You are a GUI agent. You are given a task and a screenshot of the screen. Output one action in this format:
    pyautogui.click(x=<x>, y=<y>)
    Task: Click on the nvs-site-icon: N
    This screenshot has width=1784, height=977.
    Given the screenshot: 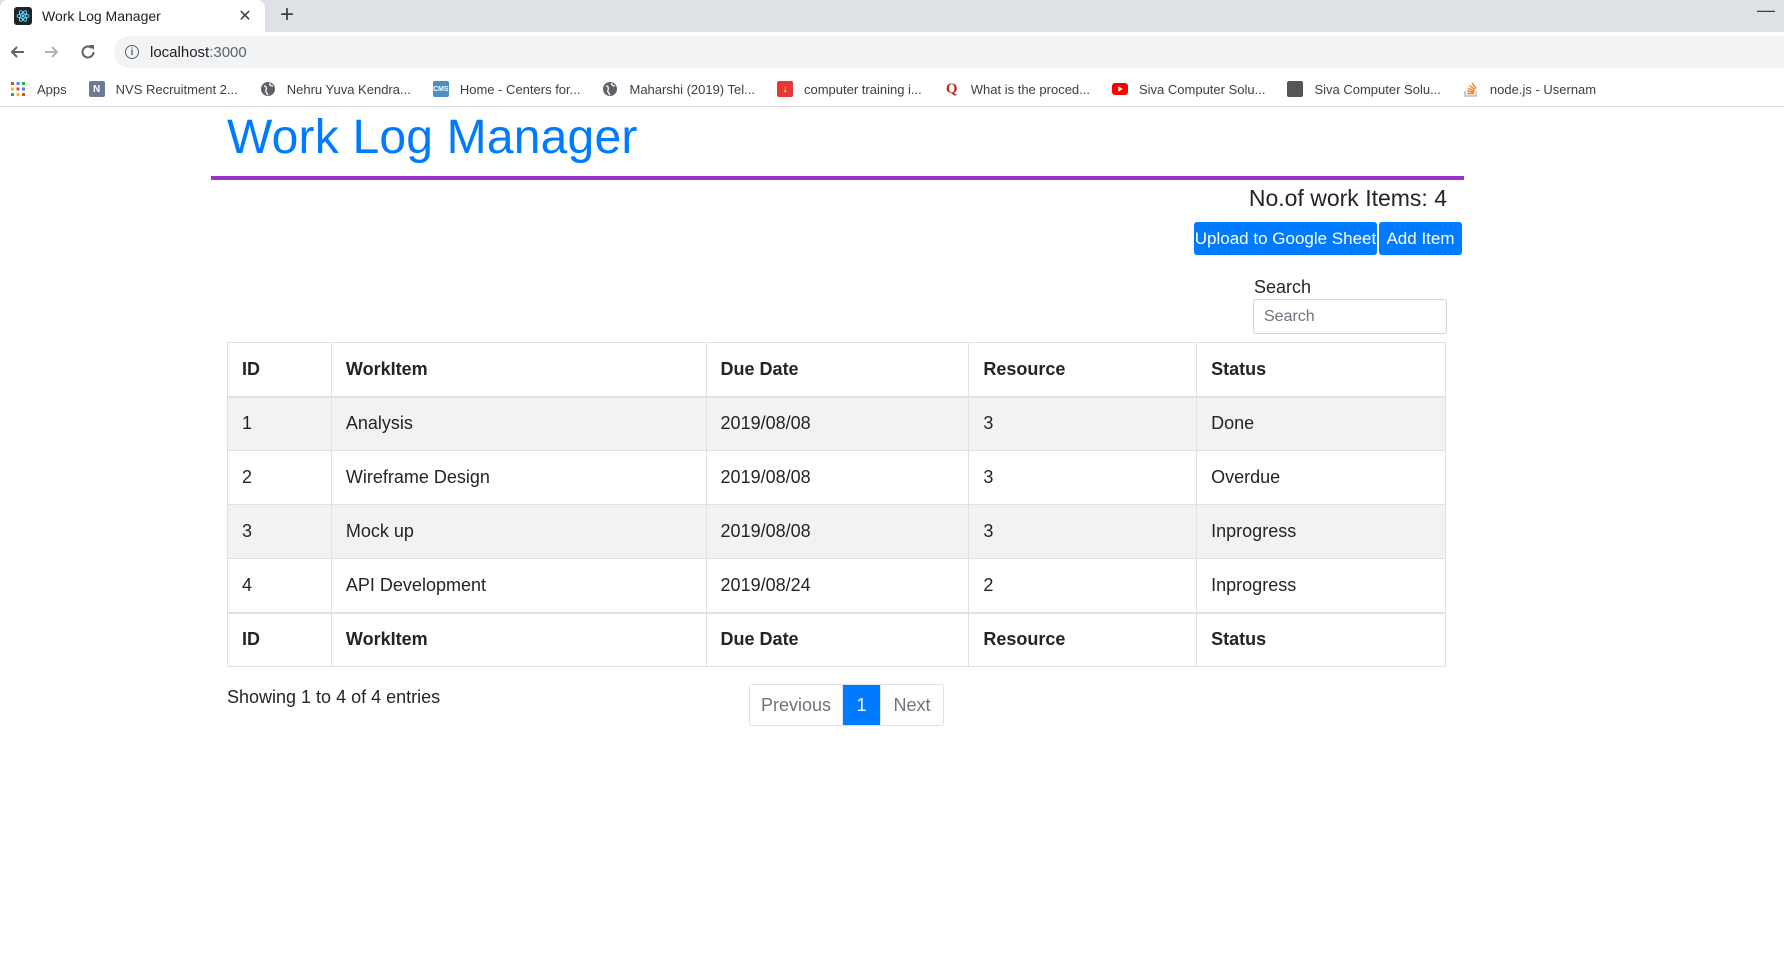 What is the action you would take?
    pyautogui.click(x=96, y=89)
    